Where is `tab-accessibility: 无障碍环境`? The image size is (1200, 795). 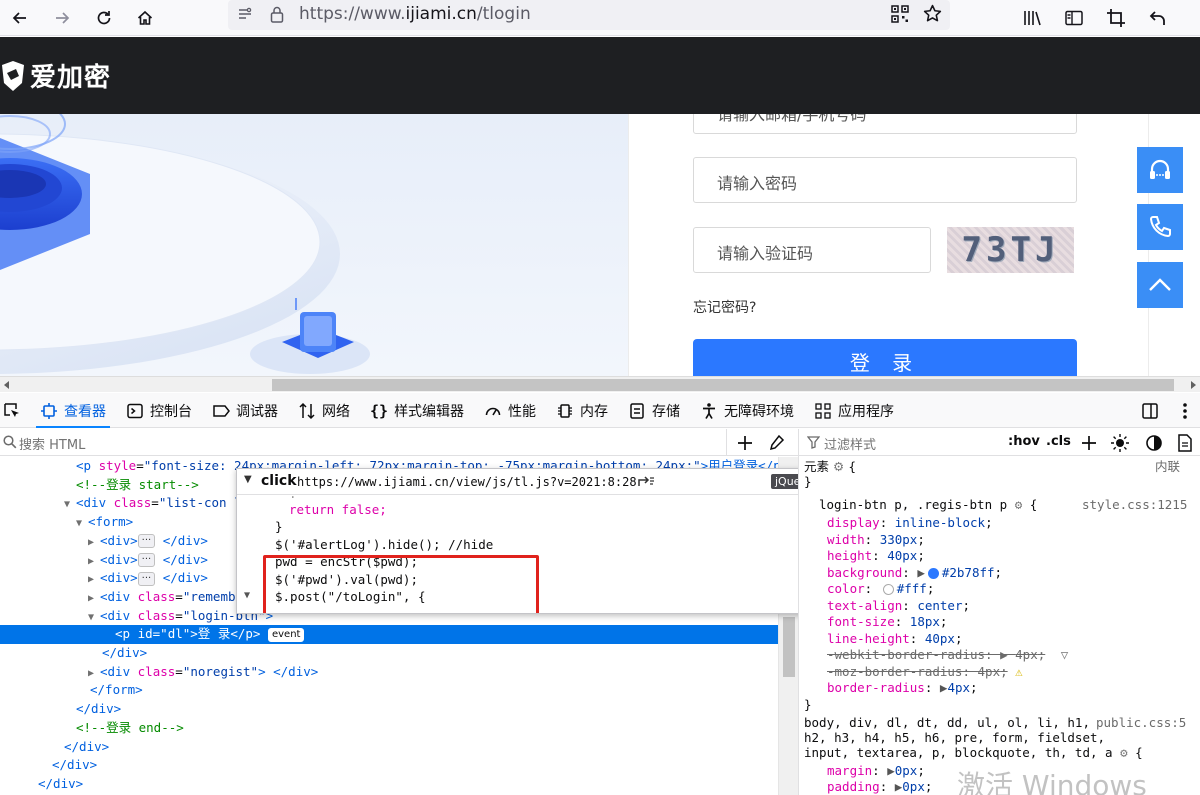
tab-accessibility: 无障碍环境 is located at coordinates (747, 410).